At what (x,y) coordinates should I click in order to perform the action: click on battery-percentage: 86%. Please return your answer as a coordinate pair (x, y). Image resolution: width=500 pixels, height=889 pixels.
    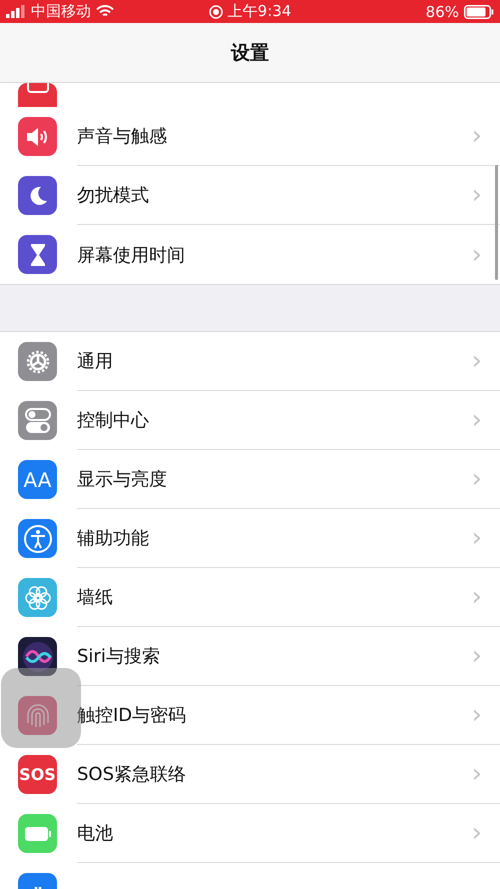
    Looking at the image, I should click on (443, 11).